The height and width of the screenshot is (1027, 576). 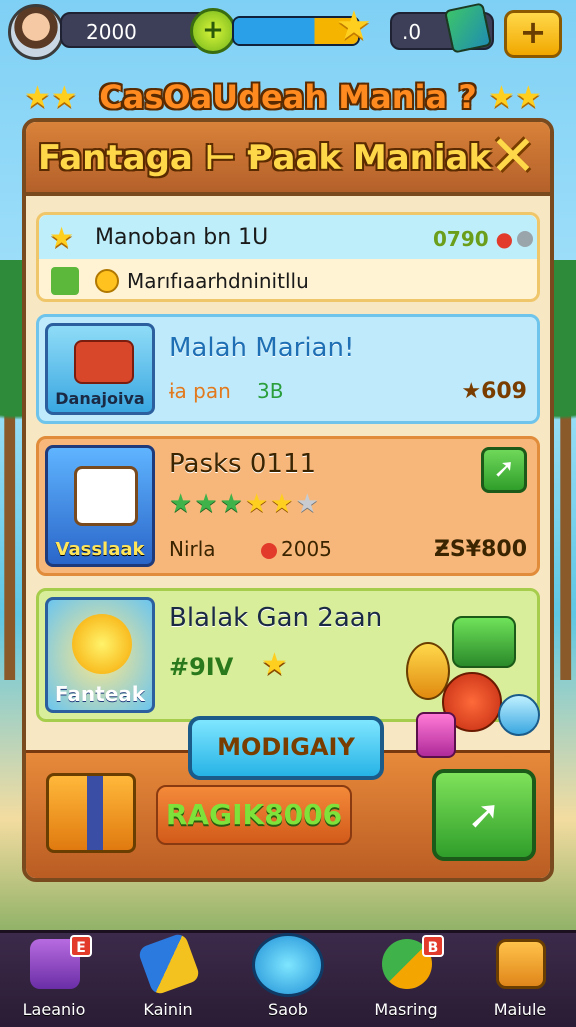 I want to click on item-title: Pasks 0111, so click(x=243, y=464).